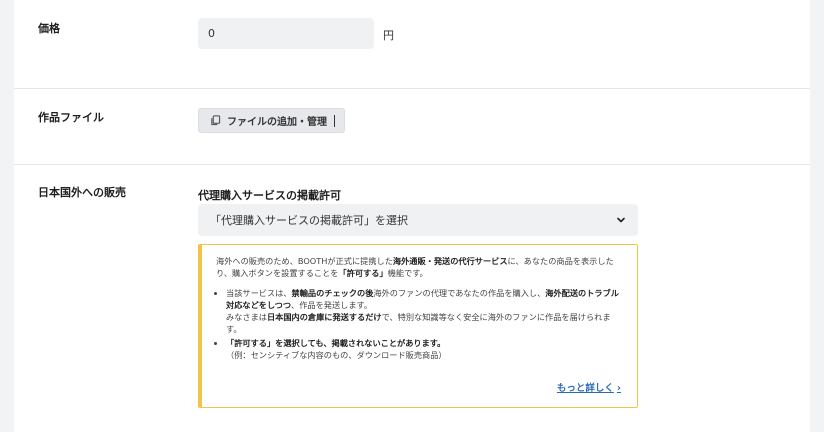 This screenshot has width=824, height=432. I want to click on proxy-permission-label: 代理購入サービスの掲載許可, so click(269, 195).